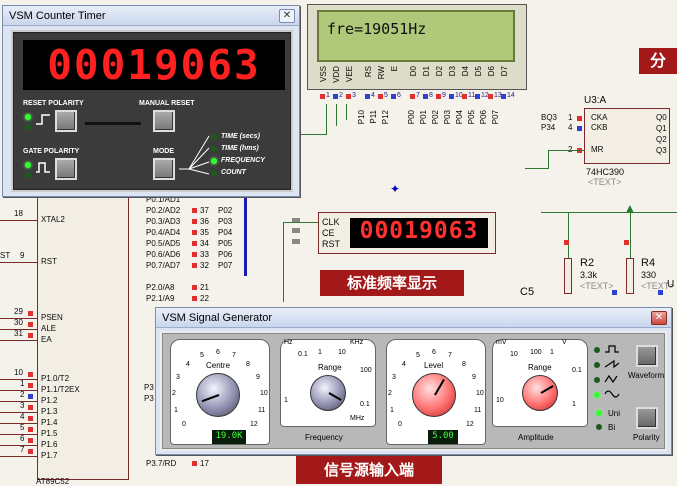  Describe the element at coordinates (439, 71) in the screenshot. I see `lcd-pin-d2: D2` at that location.